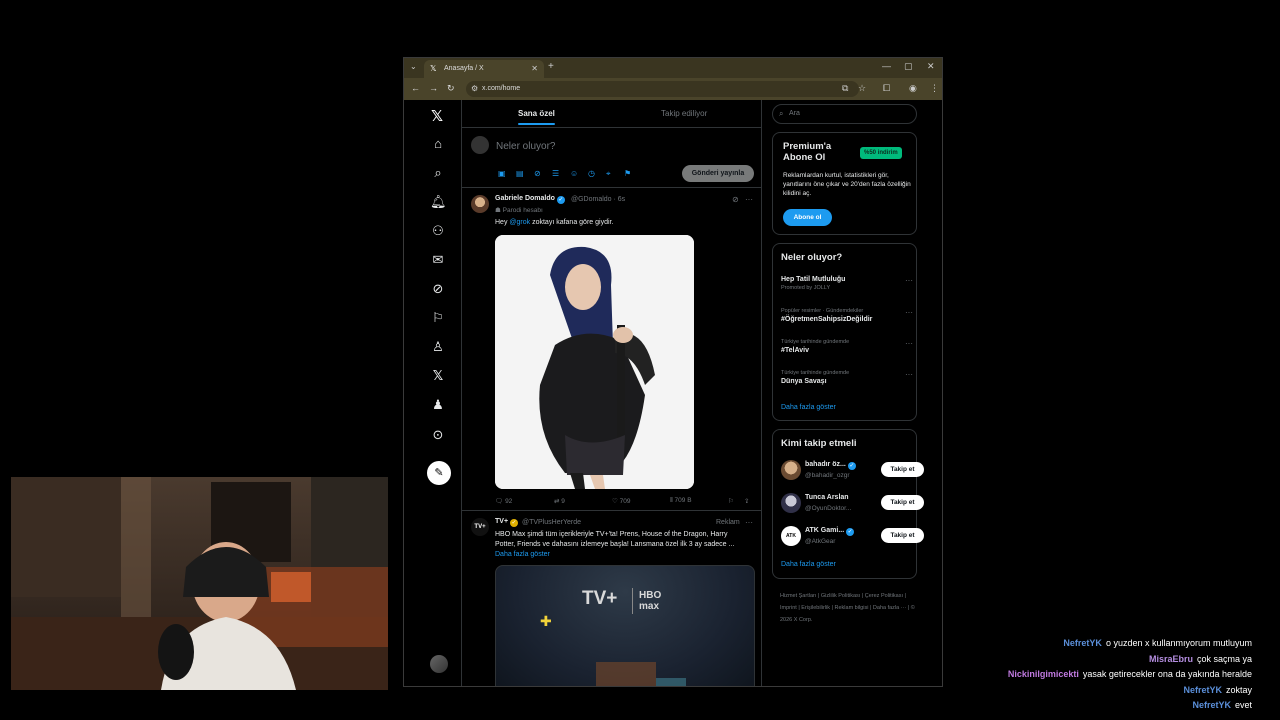  I want to click on menu-icon: ⋮, so click(934, 88).